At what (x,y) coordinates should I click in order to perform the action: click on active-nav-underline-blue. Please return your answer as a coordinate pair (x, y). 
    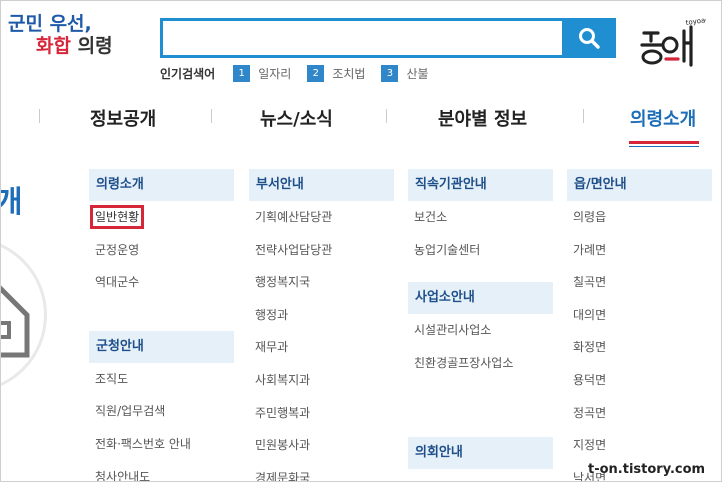
    Looking at the image, I should click on (664, 146).